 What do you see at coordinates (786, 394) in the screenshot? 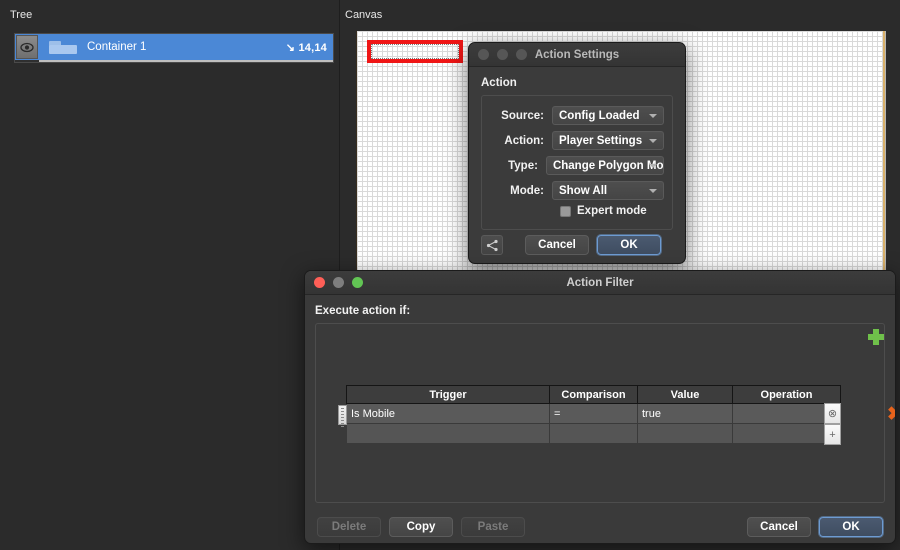
I see `column-header-operation: Operation` at bounding box center [786, 394].